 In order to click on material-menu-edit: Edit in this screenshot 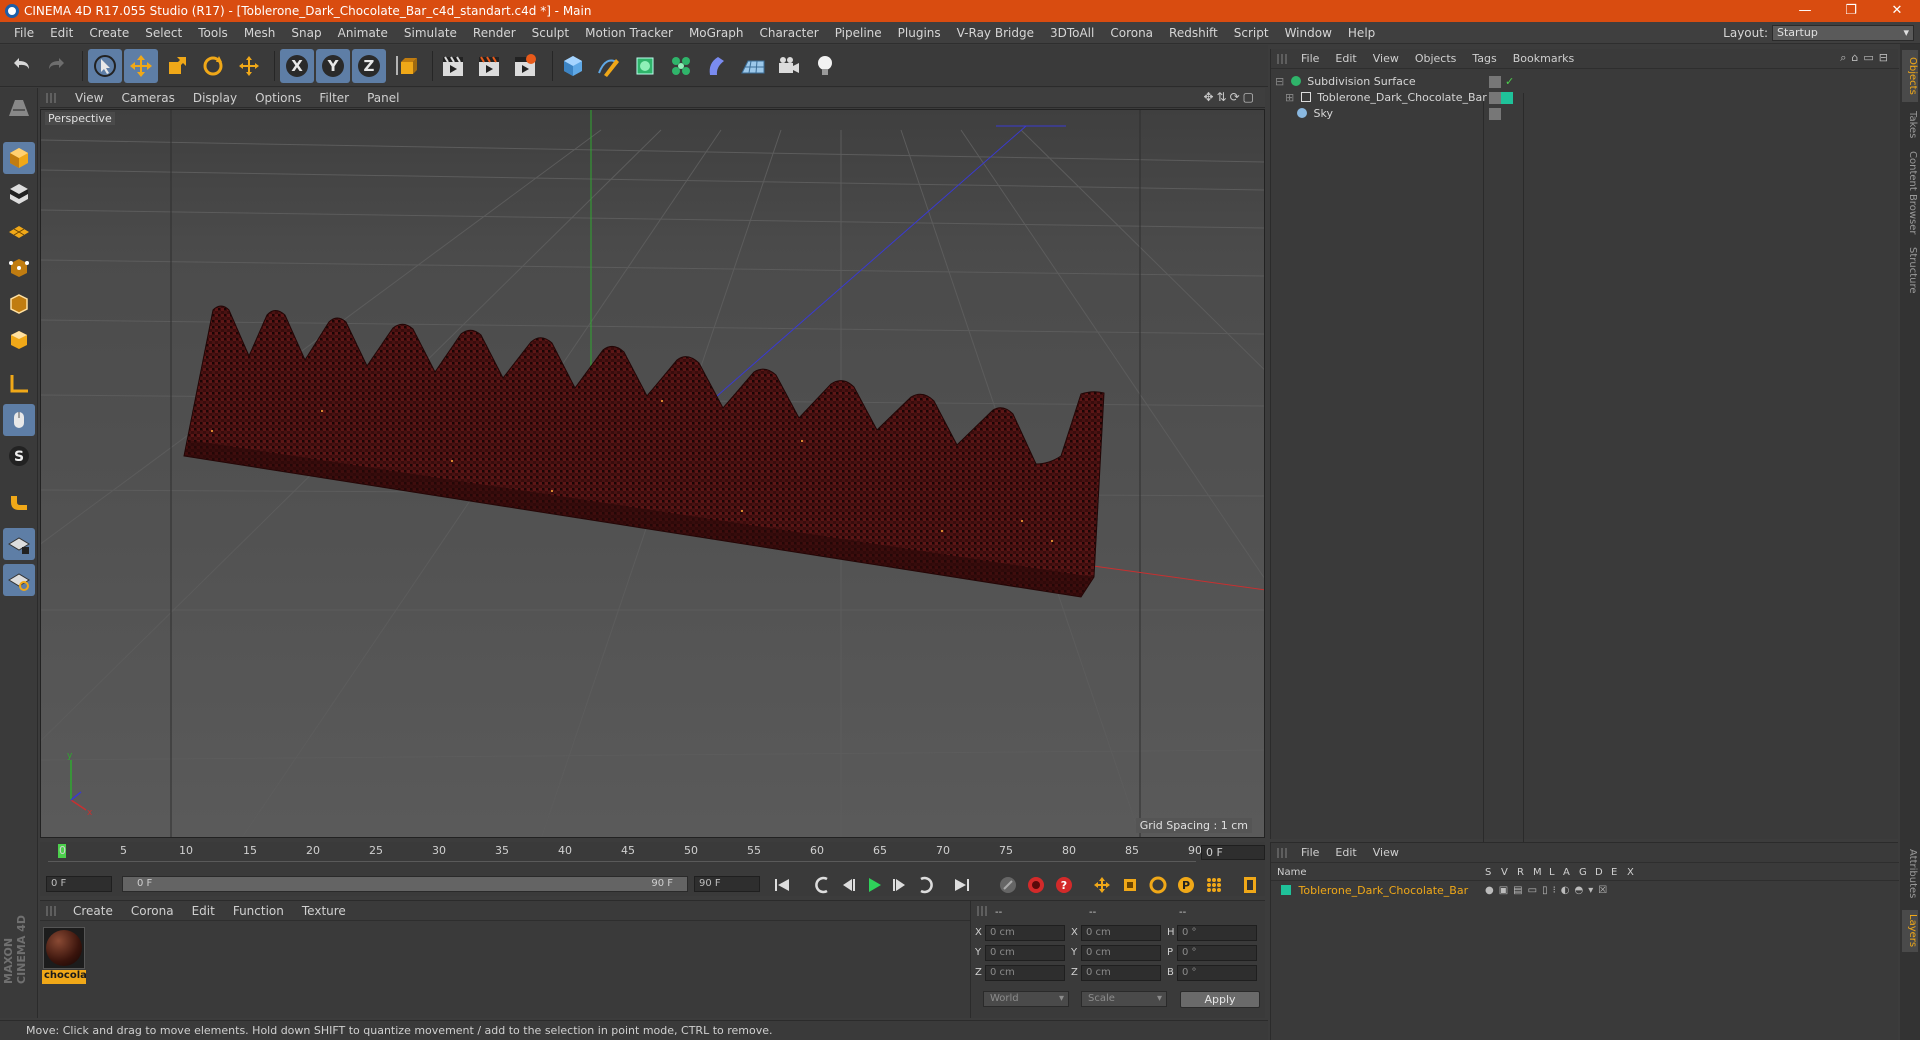, I will do `click(203, 911)`.